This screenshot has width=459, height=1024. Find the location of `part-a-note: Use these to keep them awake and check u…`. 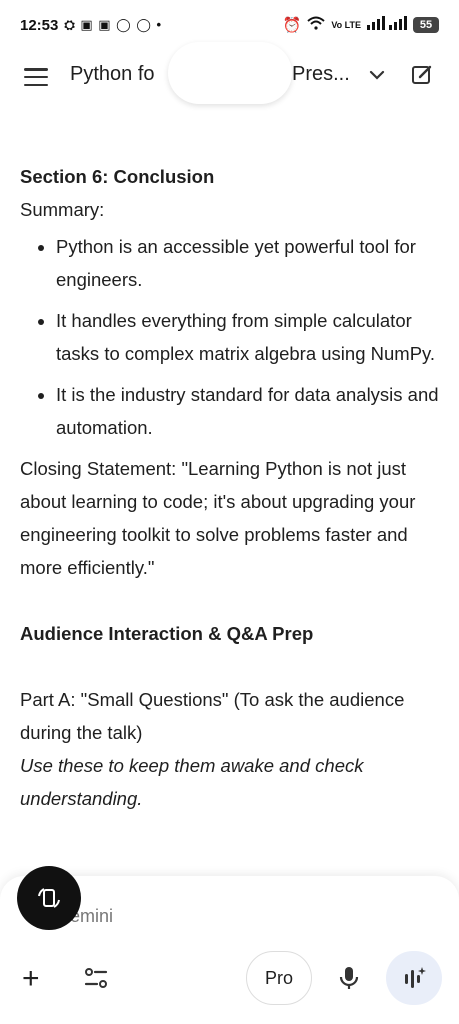

part-a-note: Use these to keep them awake and check u… is located at coordinates (192, 782).